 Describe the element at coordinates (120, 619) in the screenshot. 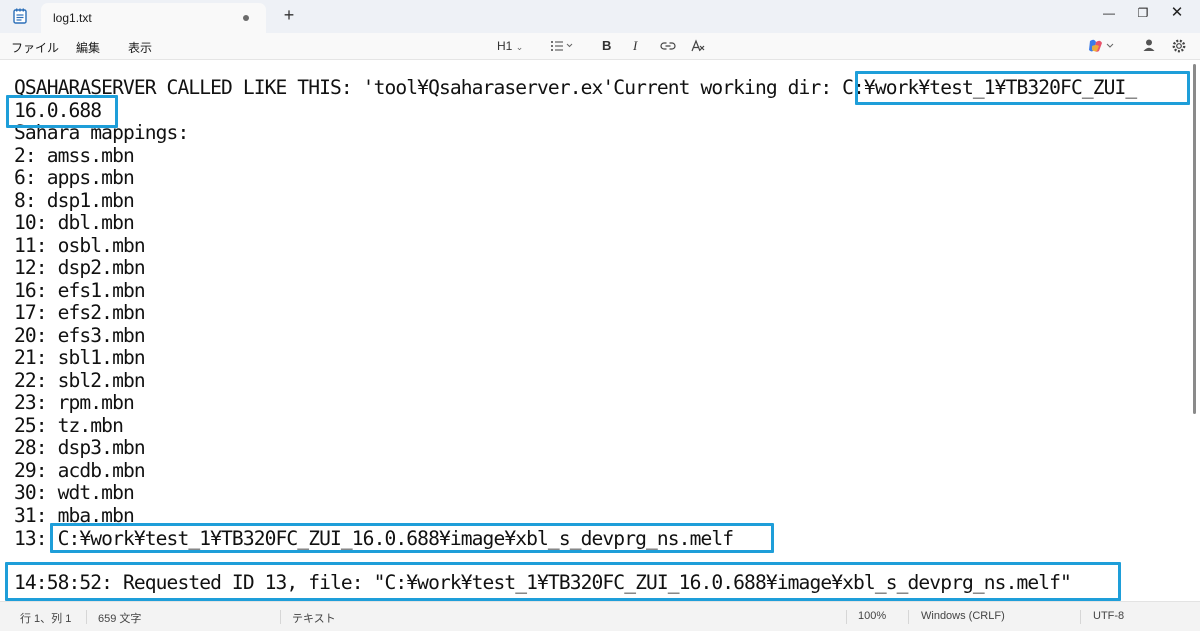

I see `character-count: 659 文字` at that location.